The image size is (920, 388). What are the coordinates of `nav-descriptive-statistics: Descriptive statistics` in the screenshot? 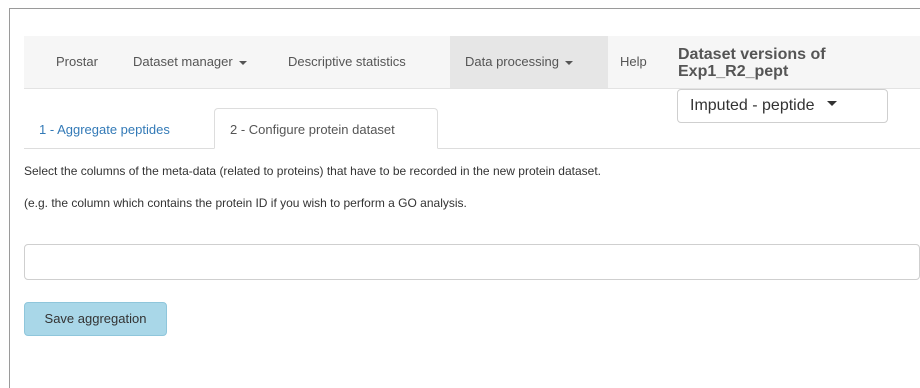 It's located at (361, 62).